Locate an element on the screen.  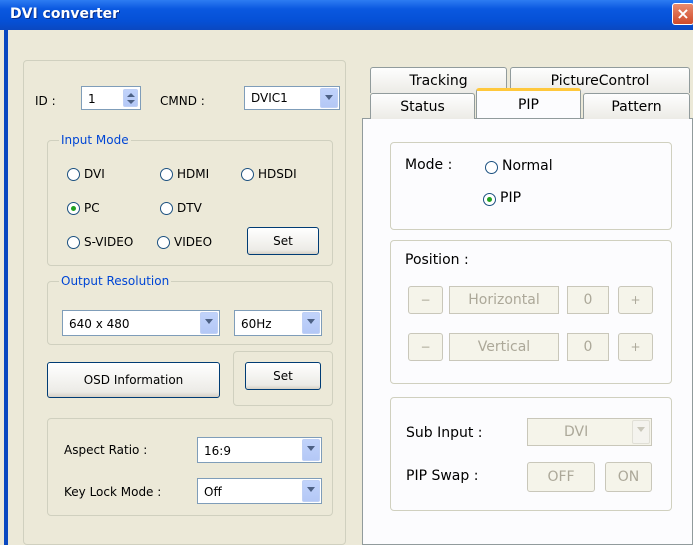
radio-pip-label: PIP is located at coordinates (510, 198).